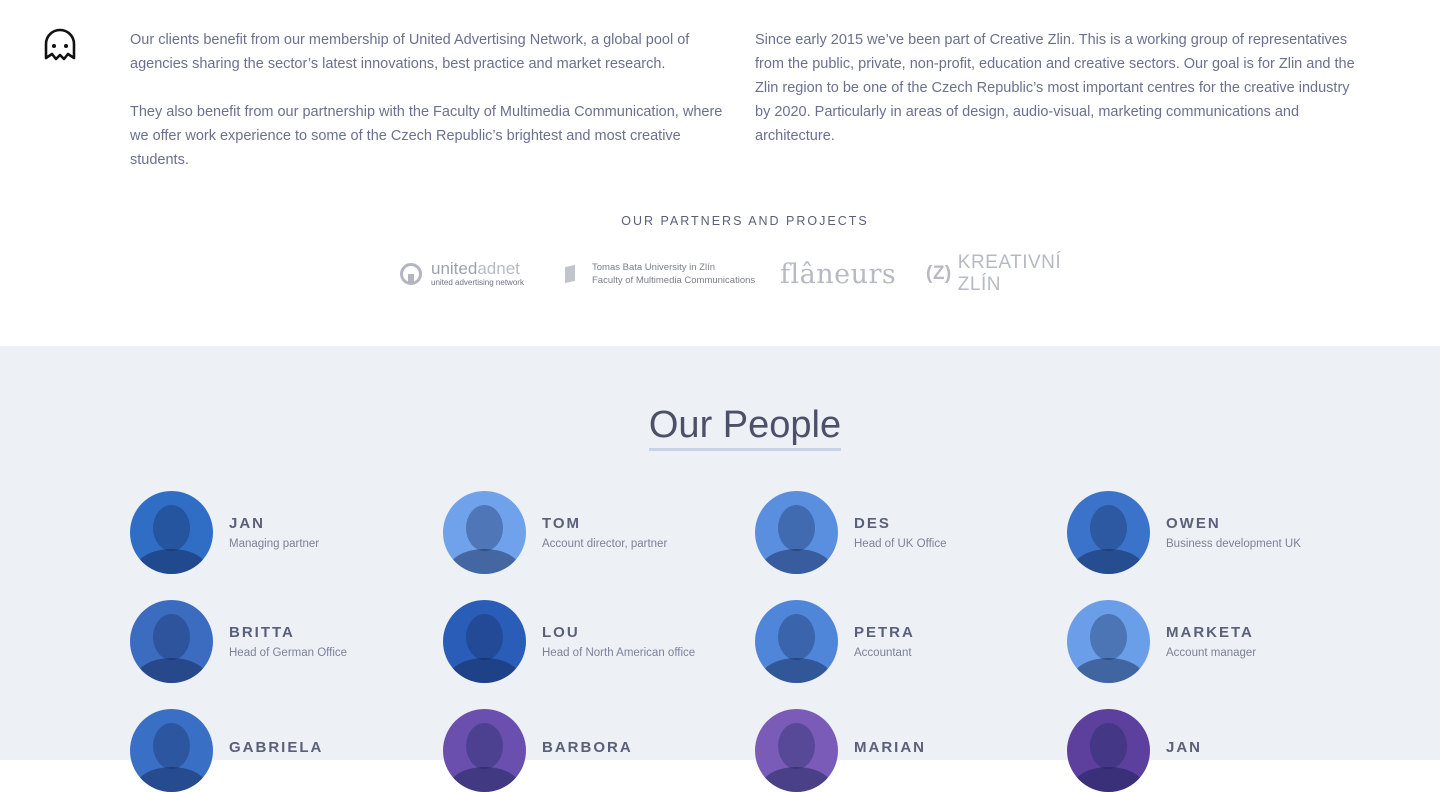 The image size is (1440, 792). I want to click on person-name: DES, so click(872, 523).